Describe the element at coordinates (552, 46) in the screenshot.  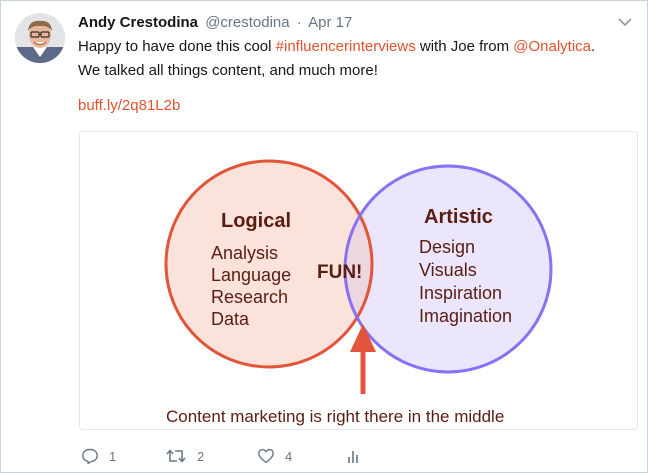
I see `mention-link: @Onalytica` at that location.